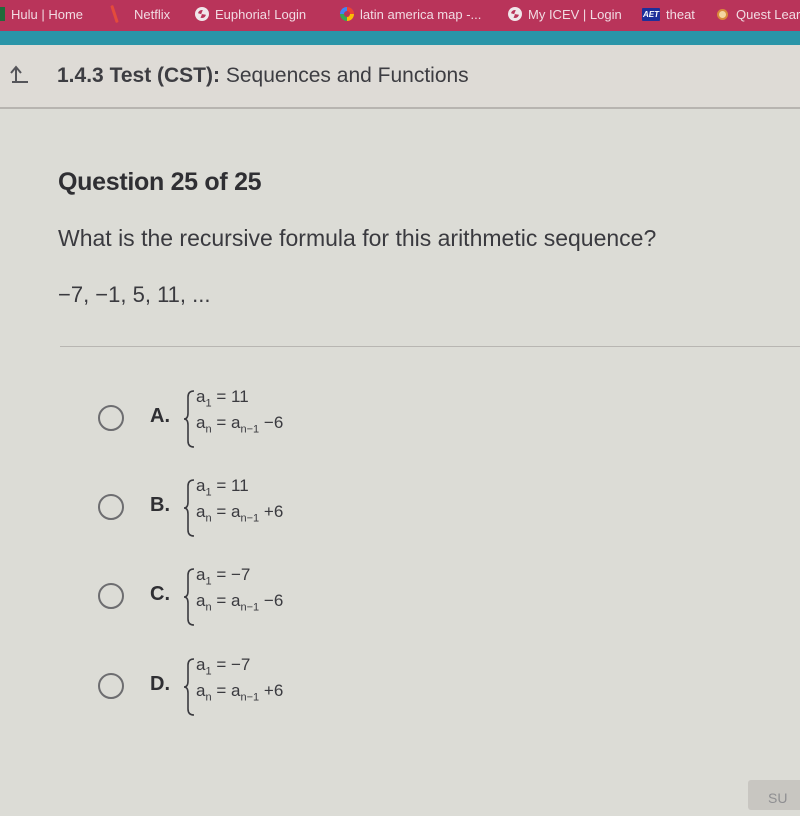 This screenshot has height=816, width=800. I want to click on bookmark-quest-learning: Quest Lear, so click(757, 14).